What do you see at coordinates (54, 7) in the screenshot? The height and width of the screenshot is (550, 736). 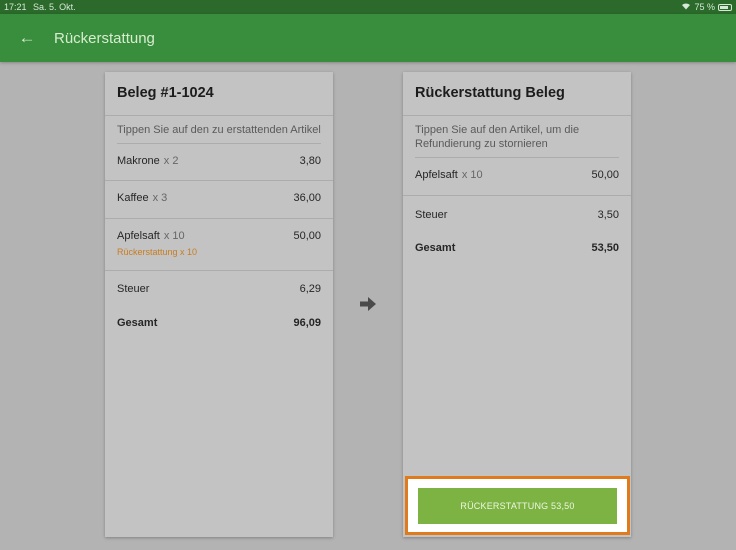 I see `status-date: Sa. 5. Okt.` at bounding box center [54, 7].